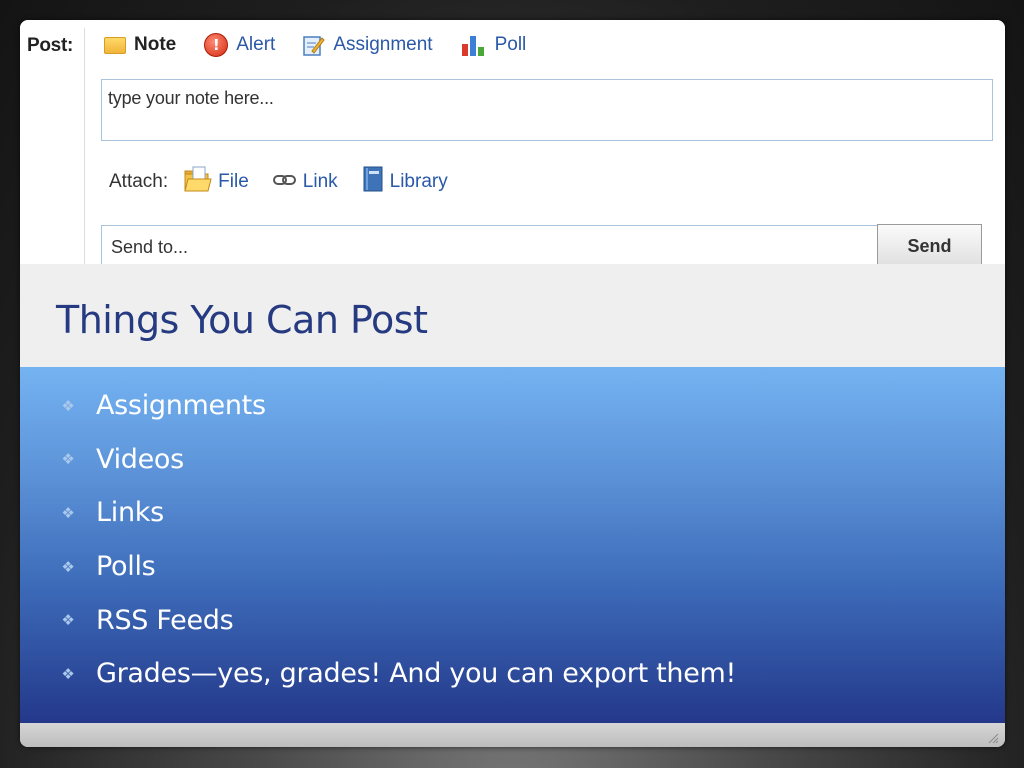  Describe the element at coordinates (397, 513) in the screenshot. I see `list-item: ❖ Links` at that location.